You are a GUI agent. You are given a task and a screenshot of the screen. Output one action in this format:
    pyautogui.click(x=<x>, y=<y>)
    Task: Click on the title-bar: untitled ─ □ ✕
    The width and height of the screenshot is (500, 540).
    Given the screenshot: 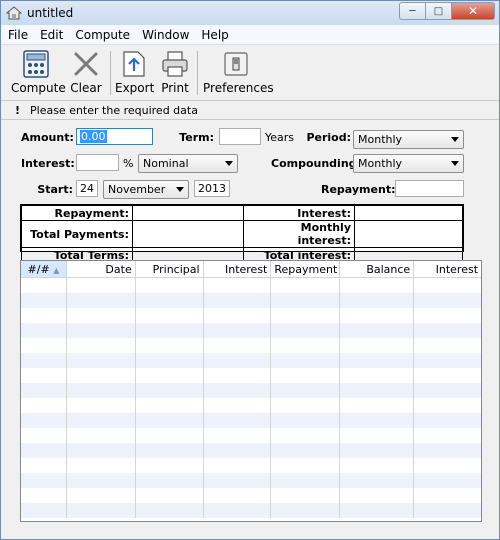 What is the action you would take?
    pyautogui.click(x=250, y=13)
    